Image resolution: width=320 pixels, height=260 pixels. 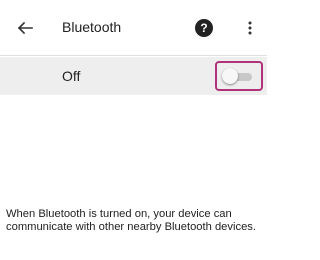 I want to click on back-button, so click(x=25, y=28).